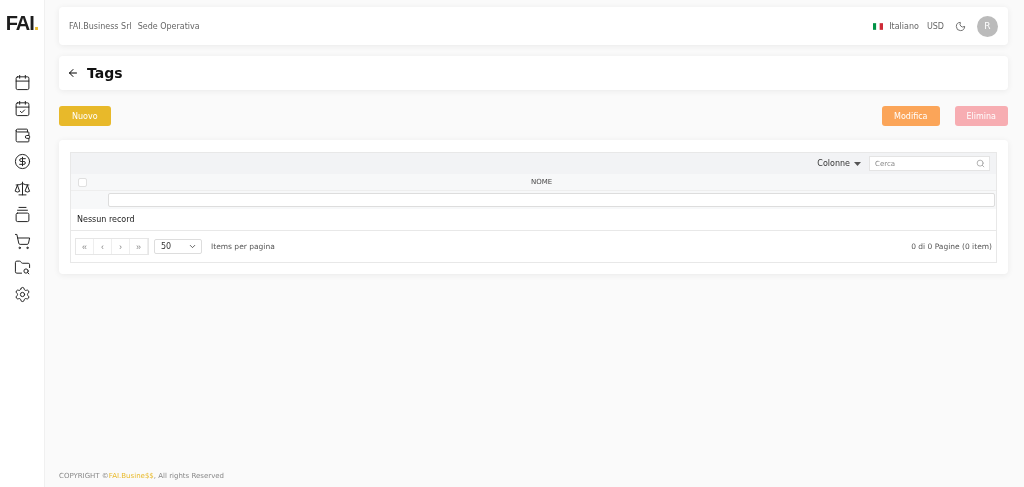  What do you see at coordinates (22, 215) in the screenshot?
I see `stack-icon` at bounding box center [22, 215].